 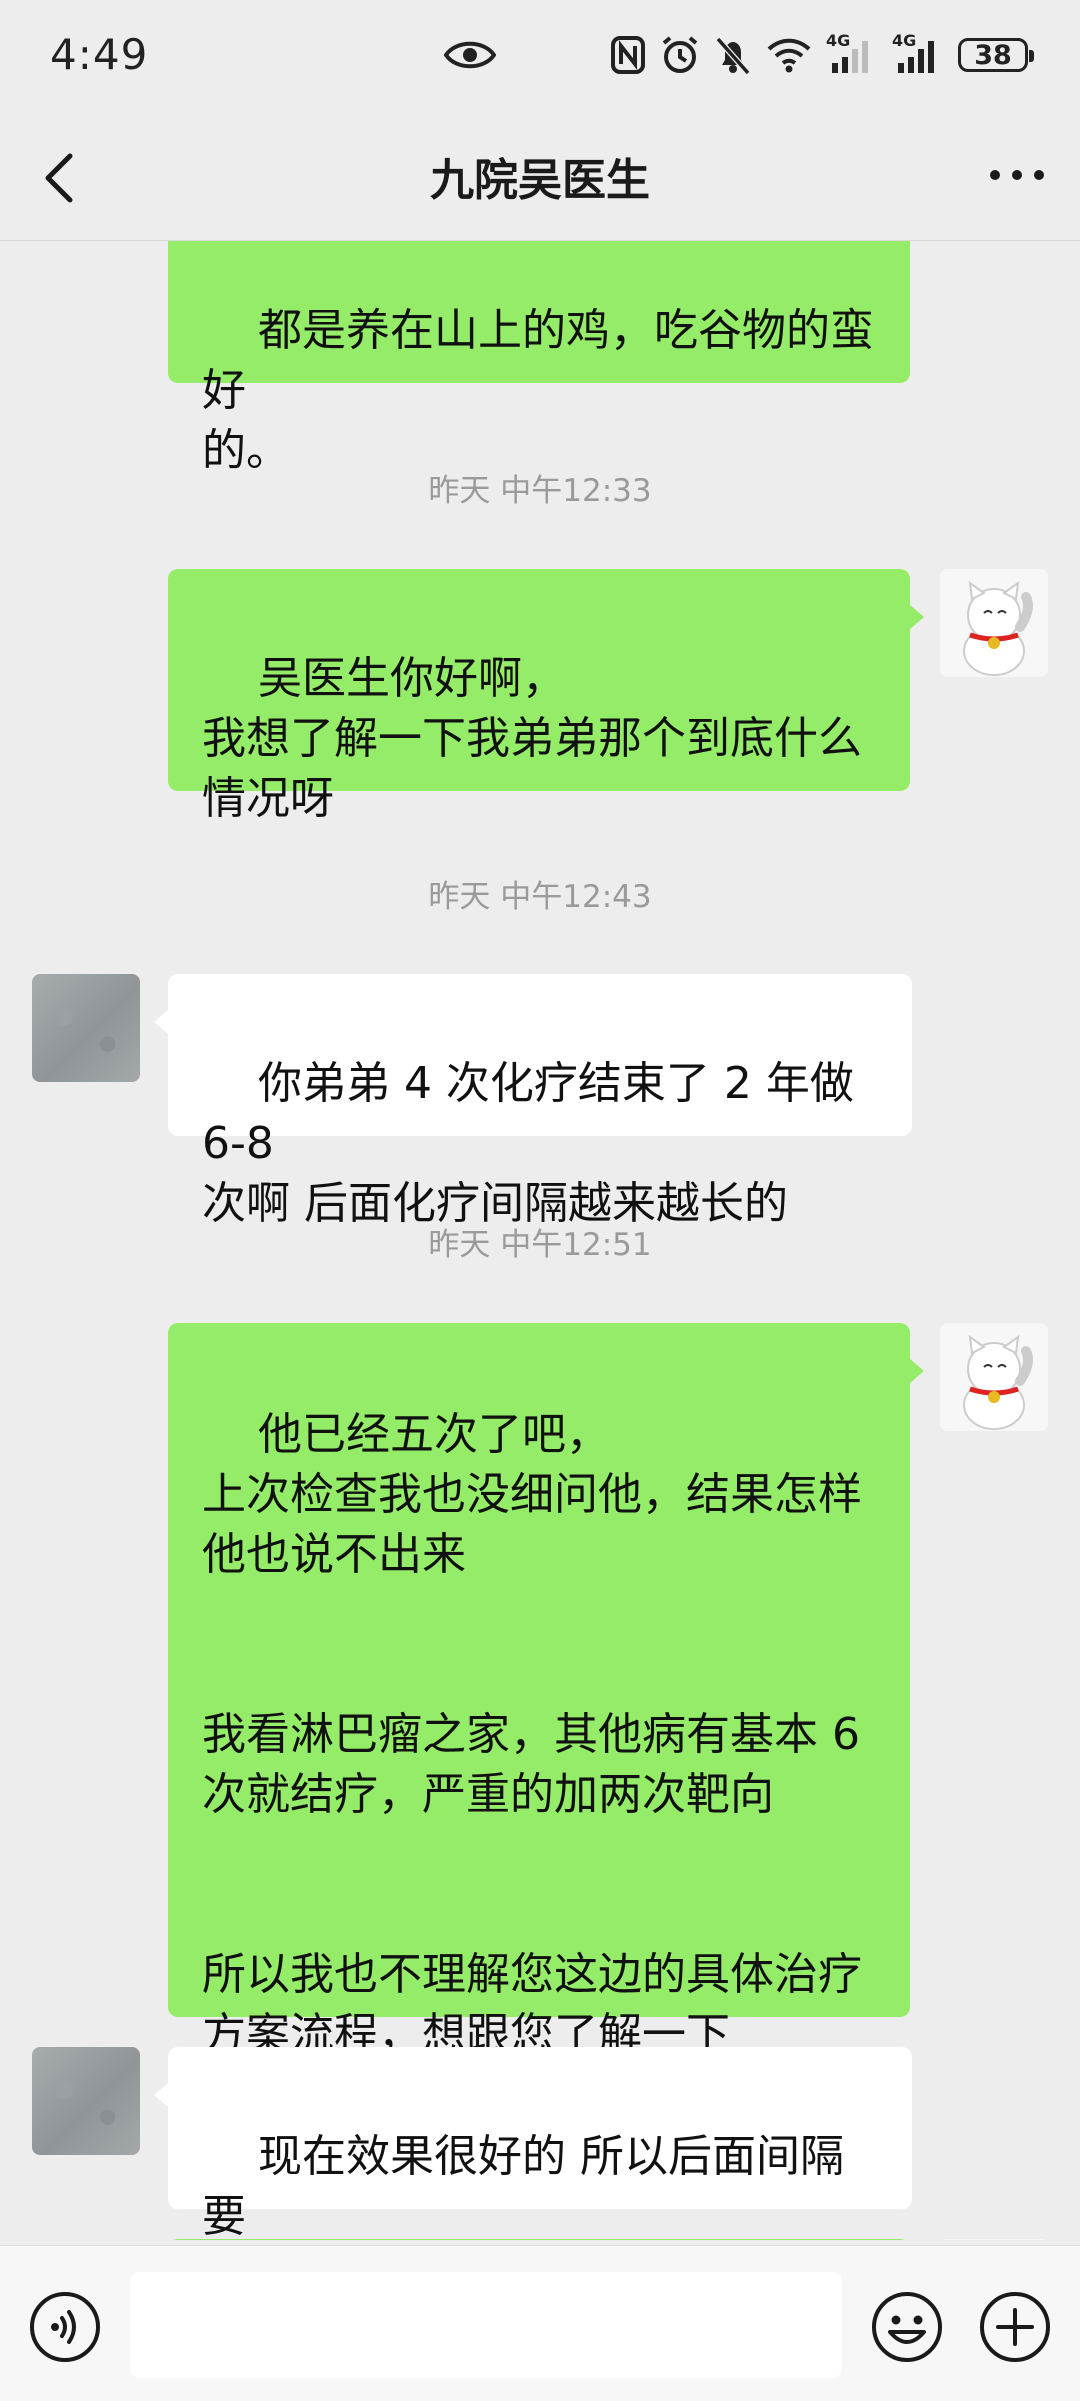 I want to click on status-bar: 4:49 4G 4G 38, so click(x=540, y=55).